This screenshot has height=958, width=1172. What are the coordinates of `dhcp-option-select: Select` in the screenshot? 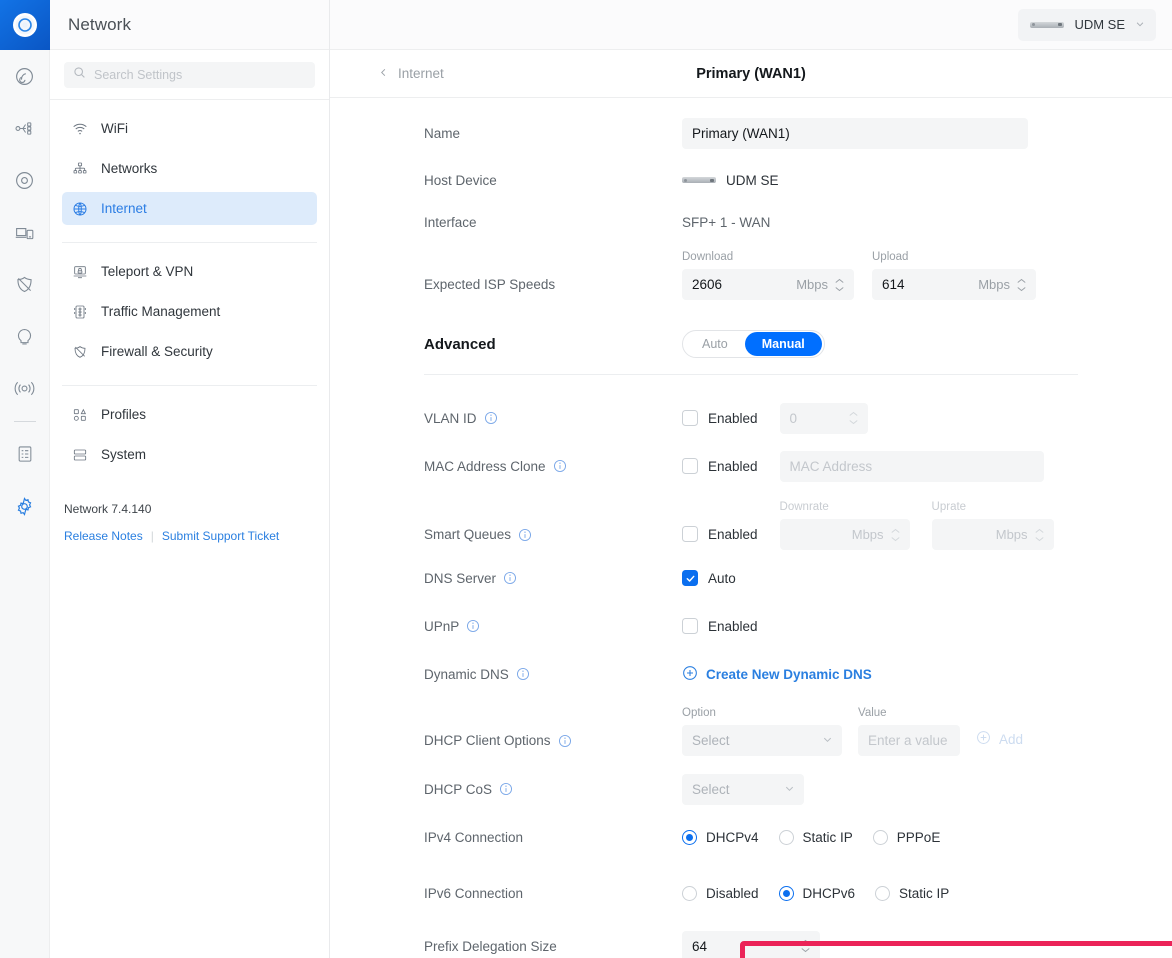 It's located at (762, 740).